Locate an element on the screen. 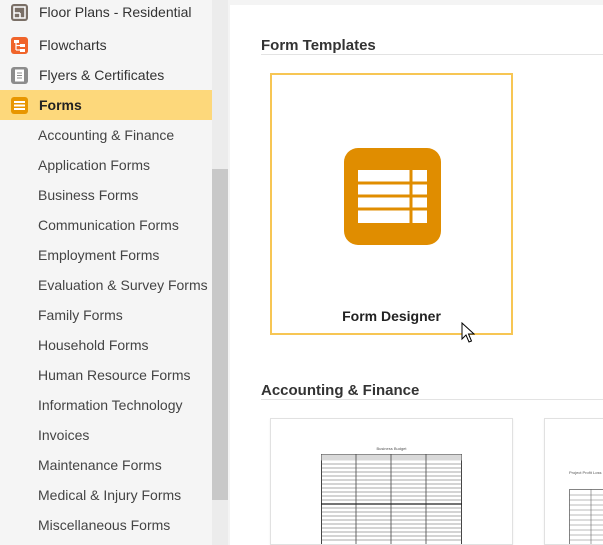 This screenshot has width=603, height=545. subcategory-label: Maintenance Forms is located at coordinates (100, 465).